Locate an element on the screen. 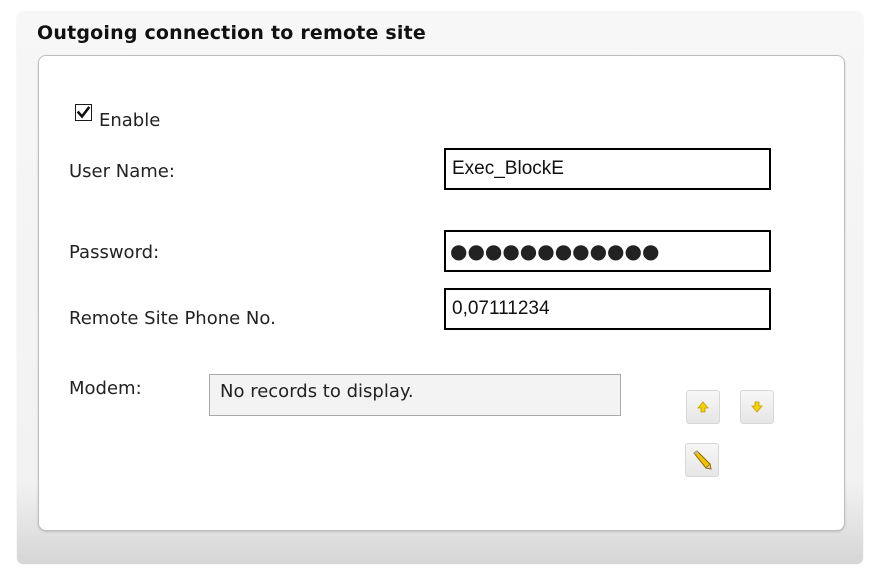 The image size is (878, 570). pencil-icon is located at coordinates (702, 460).